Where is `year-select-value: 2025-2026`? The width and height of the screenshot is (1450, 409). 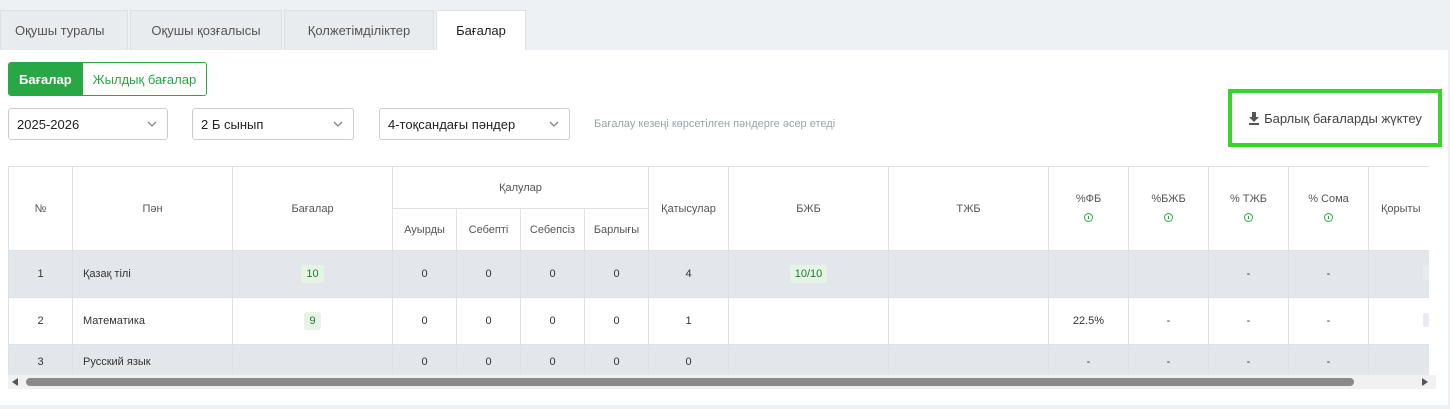 year-select-value: 2025-2026 is located at coordinates (48, 124).